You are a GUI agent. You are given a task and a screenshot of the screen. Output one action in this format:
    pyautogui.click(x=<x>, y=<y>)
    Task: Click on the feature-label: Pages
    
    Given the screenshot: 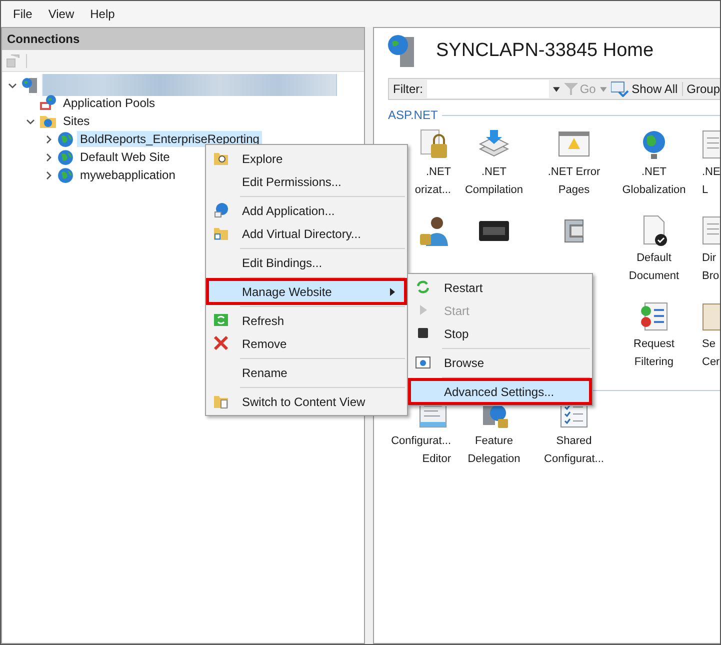 What is the action you would take?
    pyautogui.click(x=574, y=190)
    